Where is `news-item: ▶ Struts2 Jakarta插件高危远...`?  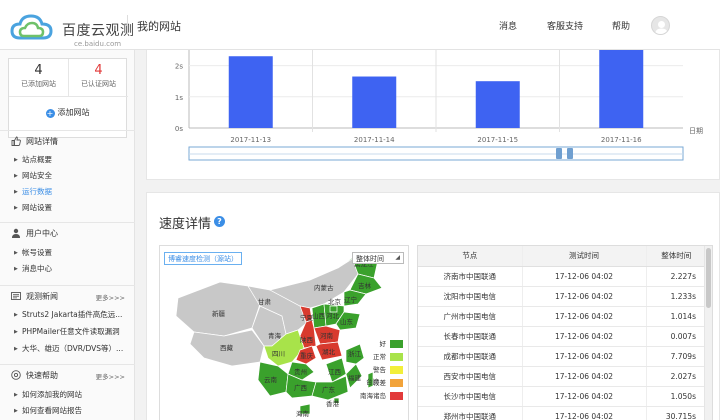 news-item: ▶ Struts2 Jakarta插件高危远... is located at coordinates (68, 314).